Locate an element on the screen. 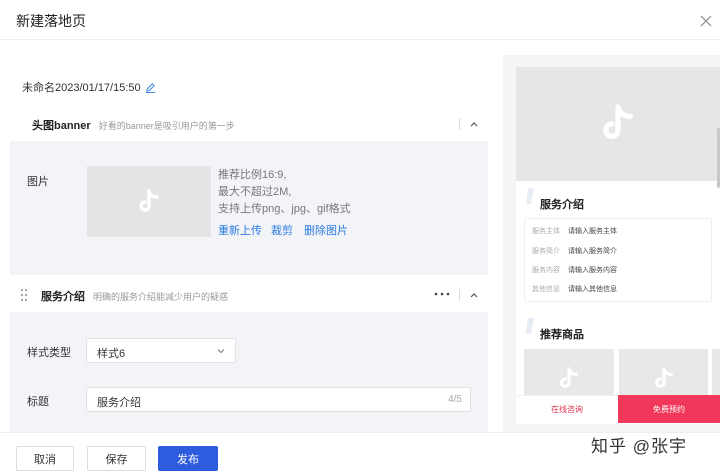  style-type-label: 样式类型 is located at coordinates (49, 353).